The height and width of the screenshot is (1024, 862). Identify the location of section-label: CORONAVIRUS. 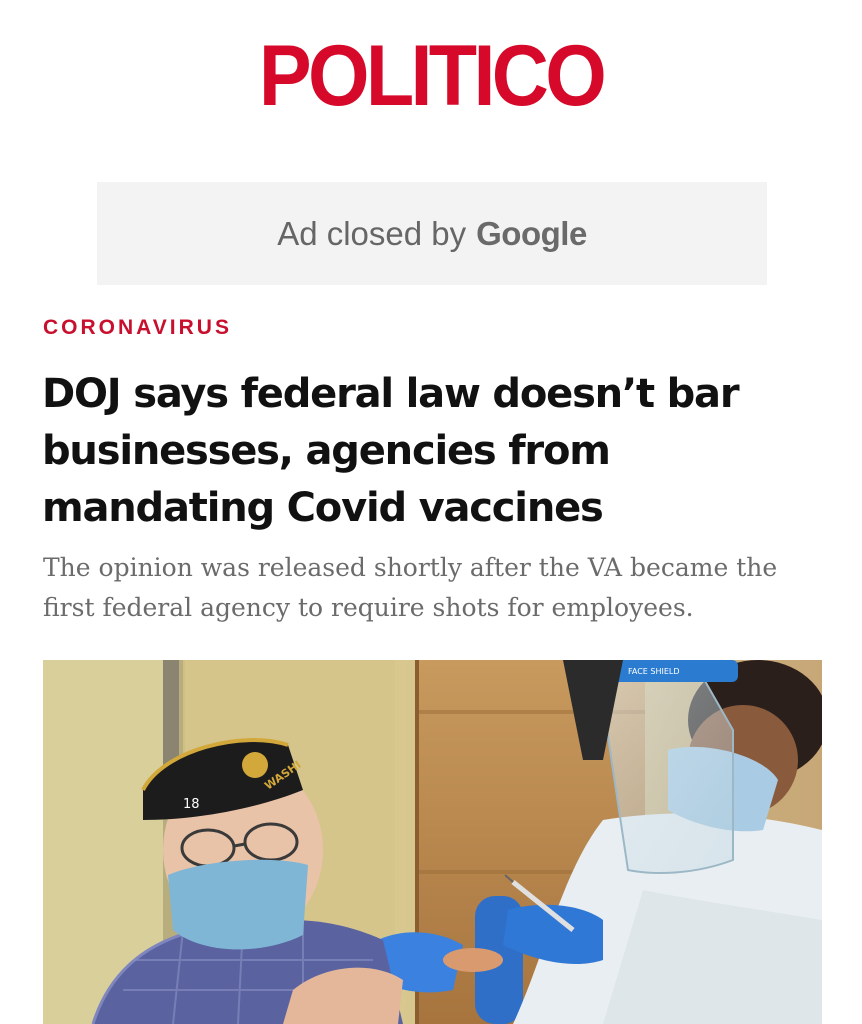
(137, 328).